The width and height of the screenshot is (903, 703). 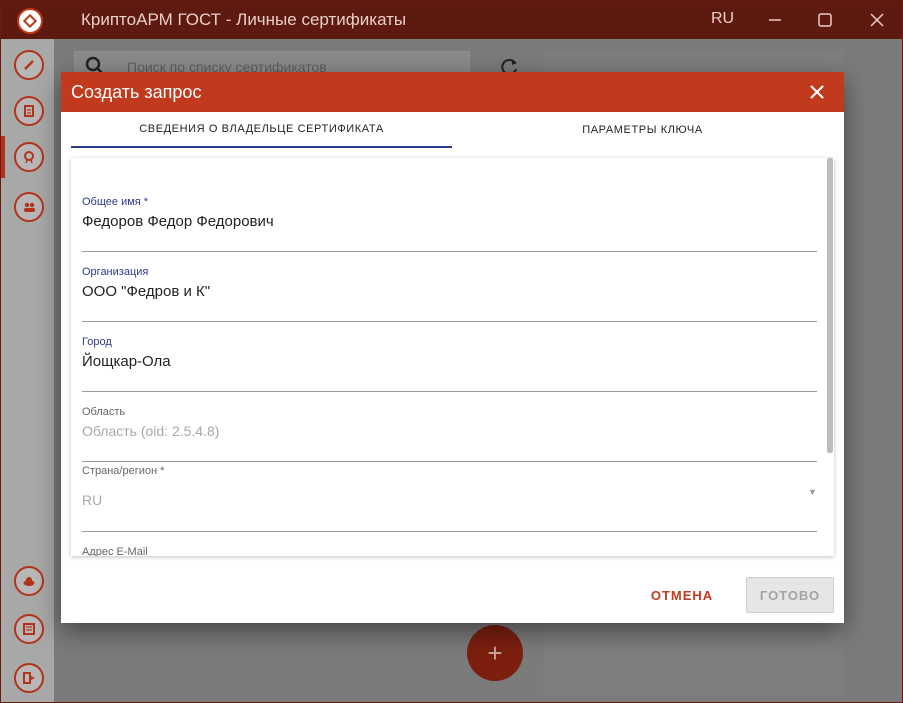 I want to click on email-label: Адрес E-Mail, so click(x=115, y=551).